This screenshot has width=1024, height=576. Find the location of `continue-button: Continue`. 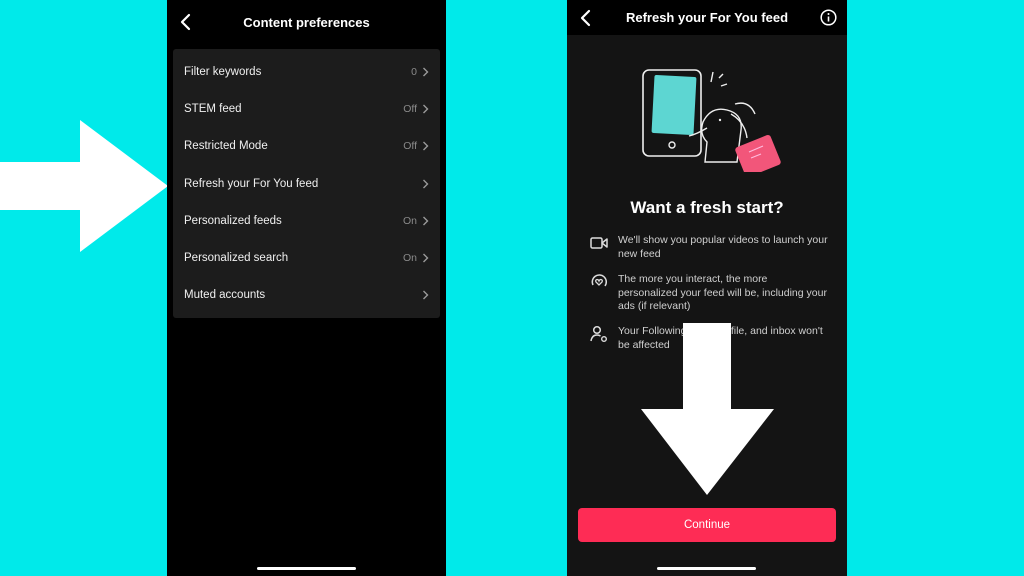

continue-button: Continue is located at coordinates (707, 525).